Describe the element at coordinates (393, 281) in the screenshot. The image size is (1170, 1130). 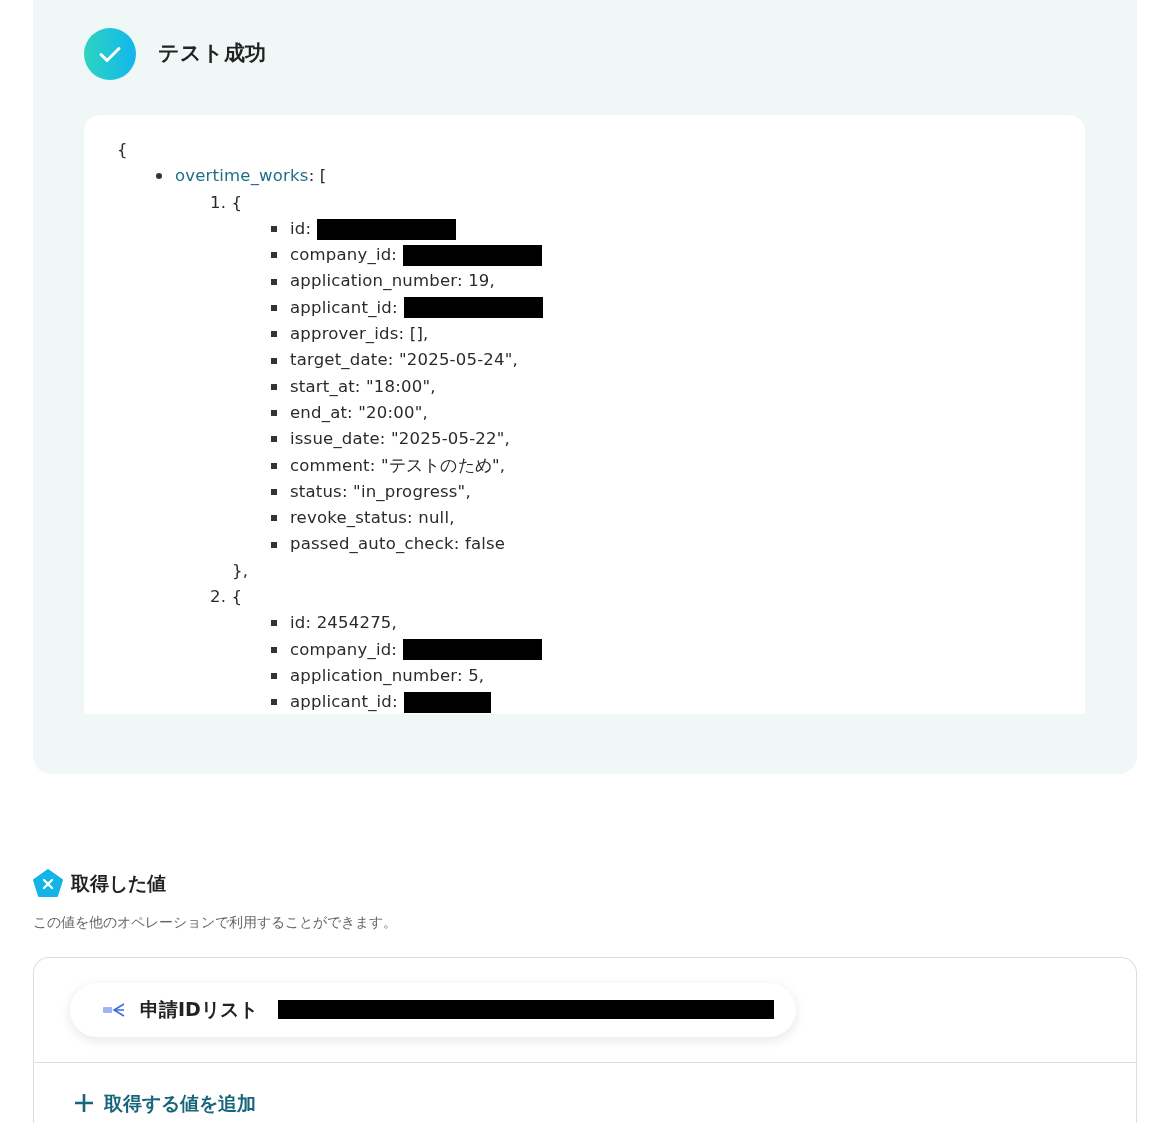
I see `json-field: application_number: 19,` at that location.